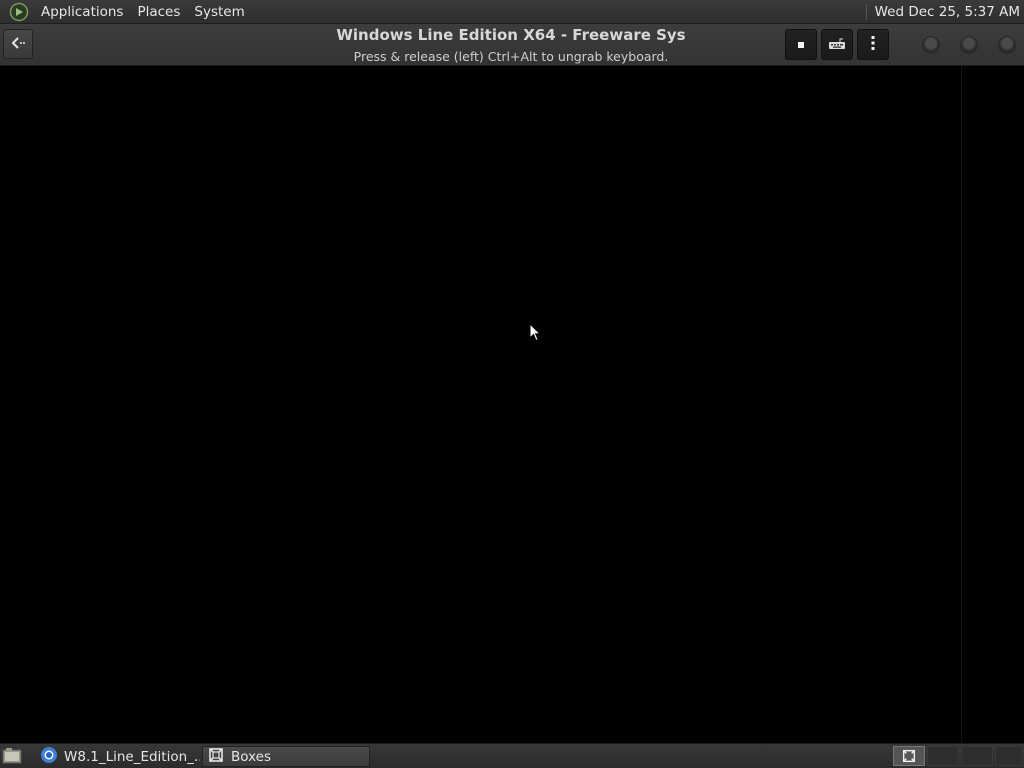 This screenshot has height=768, width=1024. What do you see at coordinates (82, 12) in the screenshot?
I see `applications-menu: Applications` at bounding box center [82, 12].